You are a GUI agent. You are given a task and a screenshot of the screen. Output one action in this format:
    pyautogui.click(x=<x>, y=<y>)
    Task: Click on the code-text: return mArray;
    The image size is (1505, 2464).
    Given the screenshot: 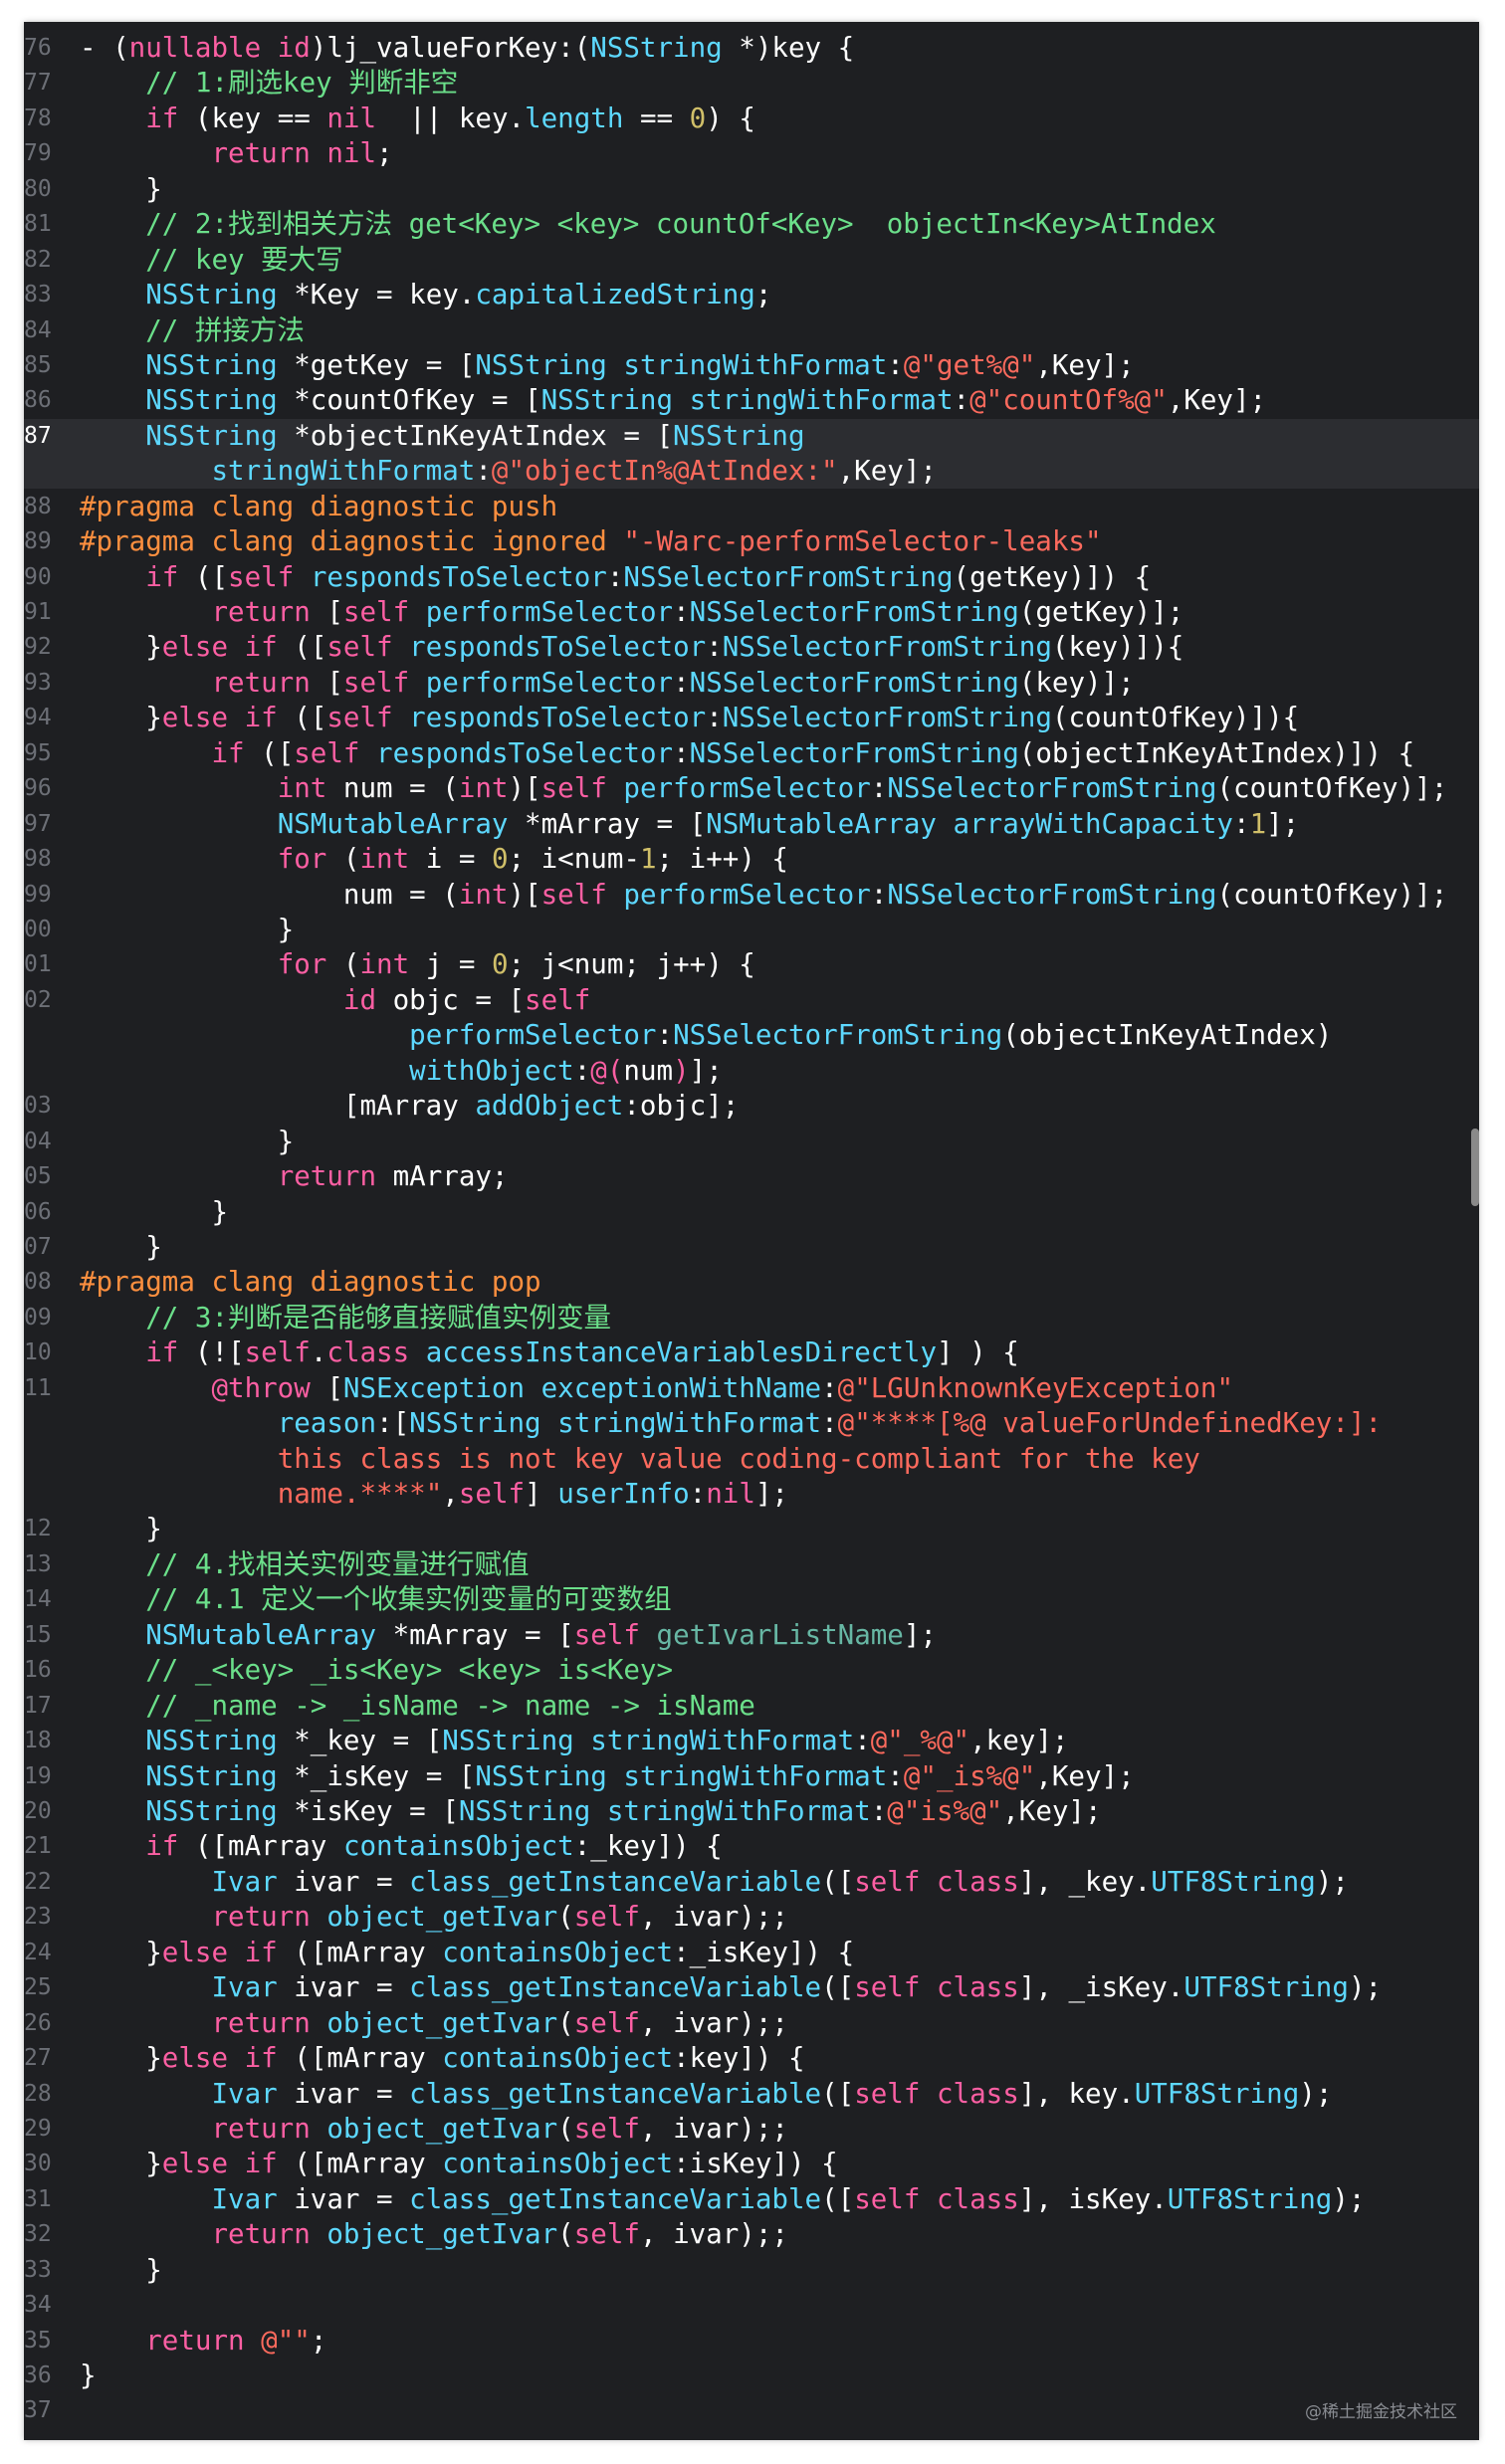 What is the action you would take?
    pyautogui.click(x=295, y=1176)
    